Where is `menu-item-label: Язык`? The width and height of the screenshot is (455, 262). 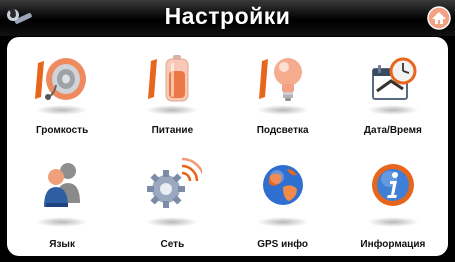 menu-item-label: Язык is located at coordinates (62, 244).